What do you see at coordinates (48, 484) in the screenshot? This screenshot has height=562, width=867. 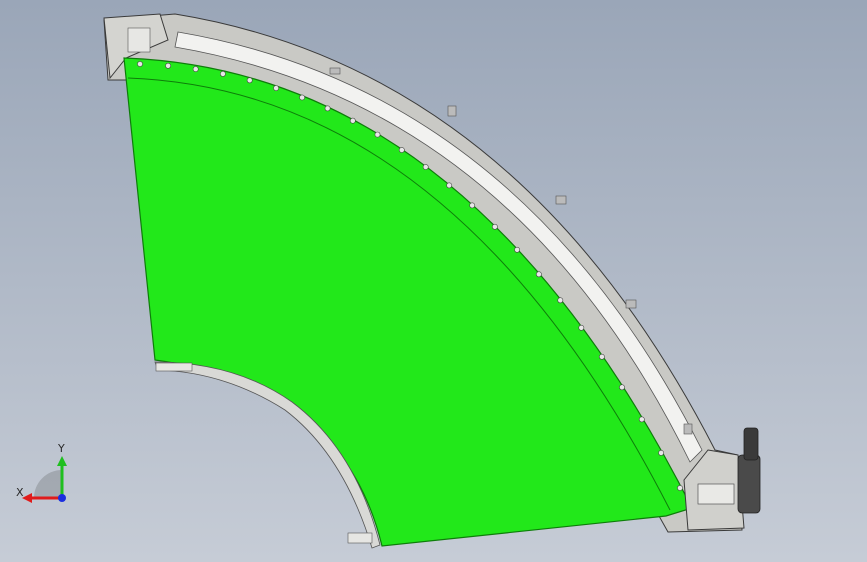 I see `triad-quadrant` at bounding box center [48, 484].